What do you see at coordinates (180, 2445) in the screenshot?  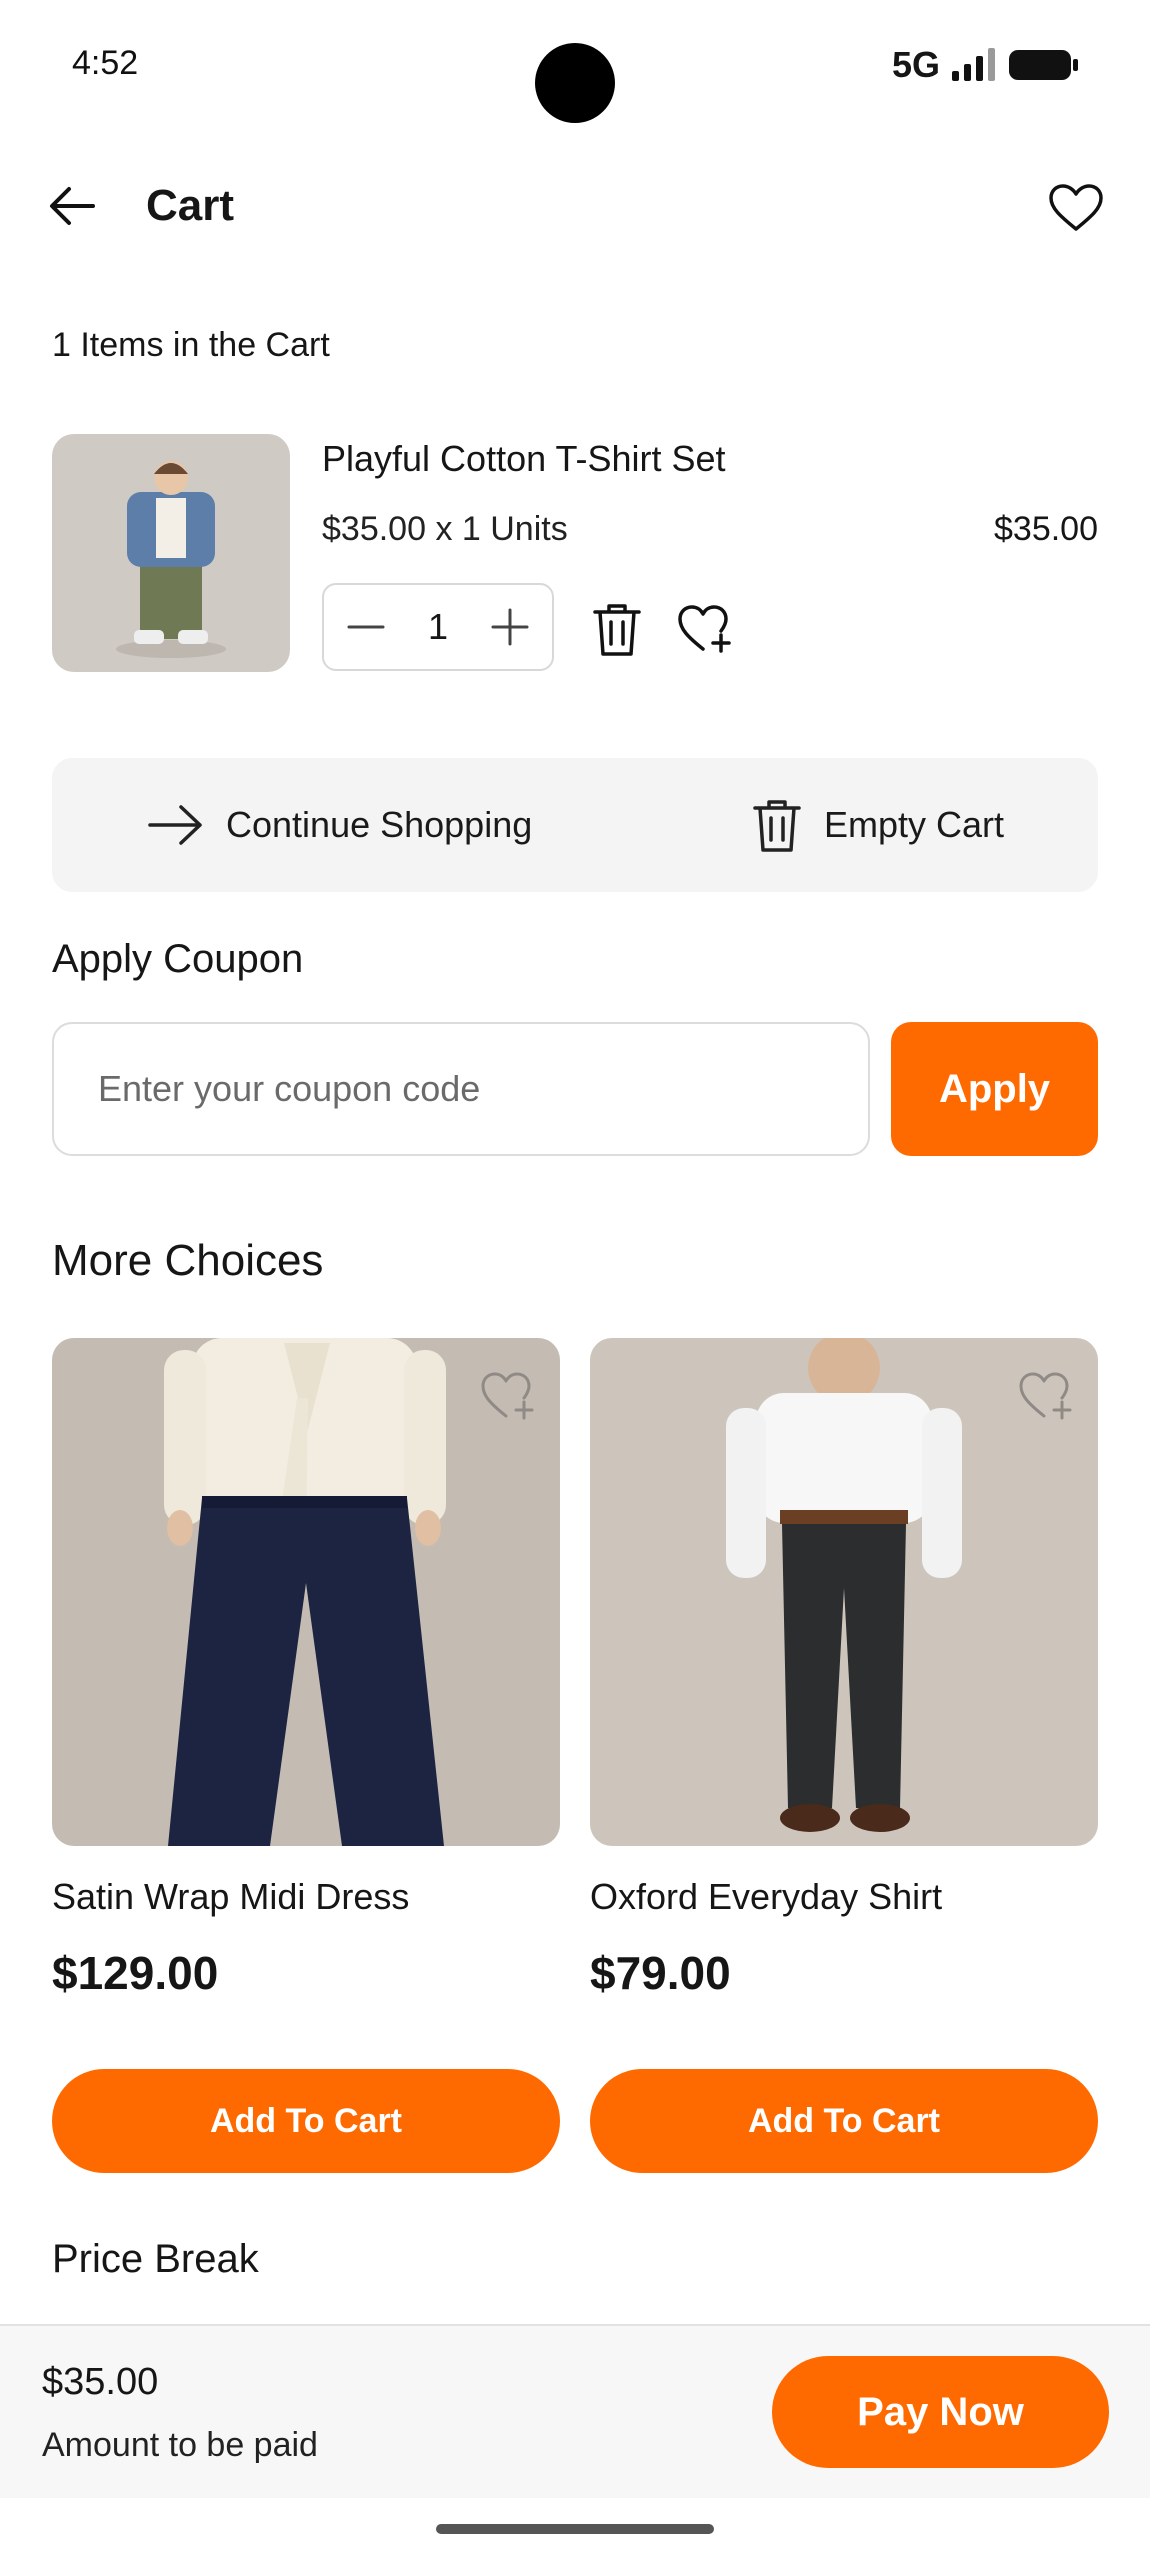 I see `amount-to-pay-label: Amount to be paid` at bounding box center [180, 2445].